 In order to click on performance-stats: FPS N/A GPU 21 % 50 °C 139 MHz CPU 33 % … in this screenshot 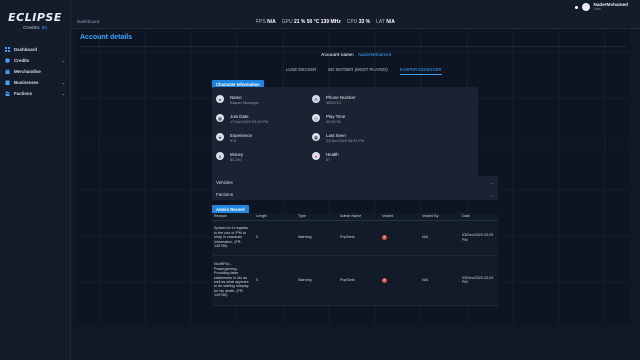, I will do `click(325, 22)`.